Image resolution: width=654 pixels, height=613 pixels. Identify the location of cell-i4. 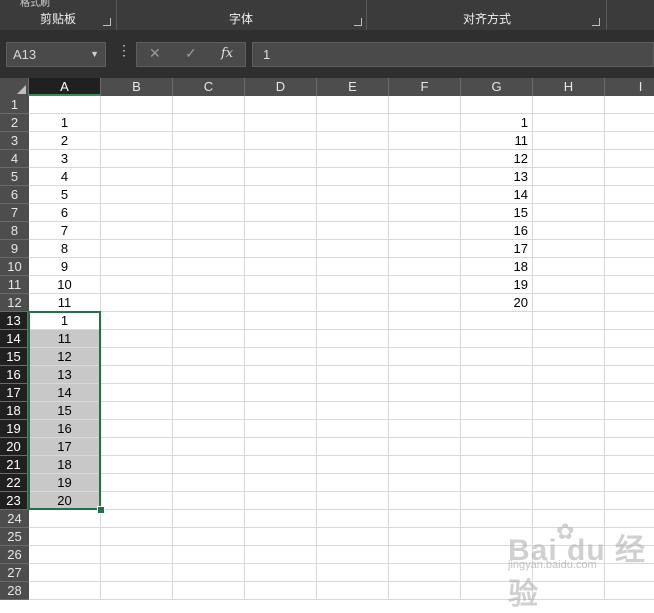
(629, 159).